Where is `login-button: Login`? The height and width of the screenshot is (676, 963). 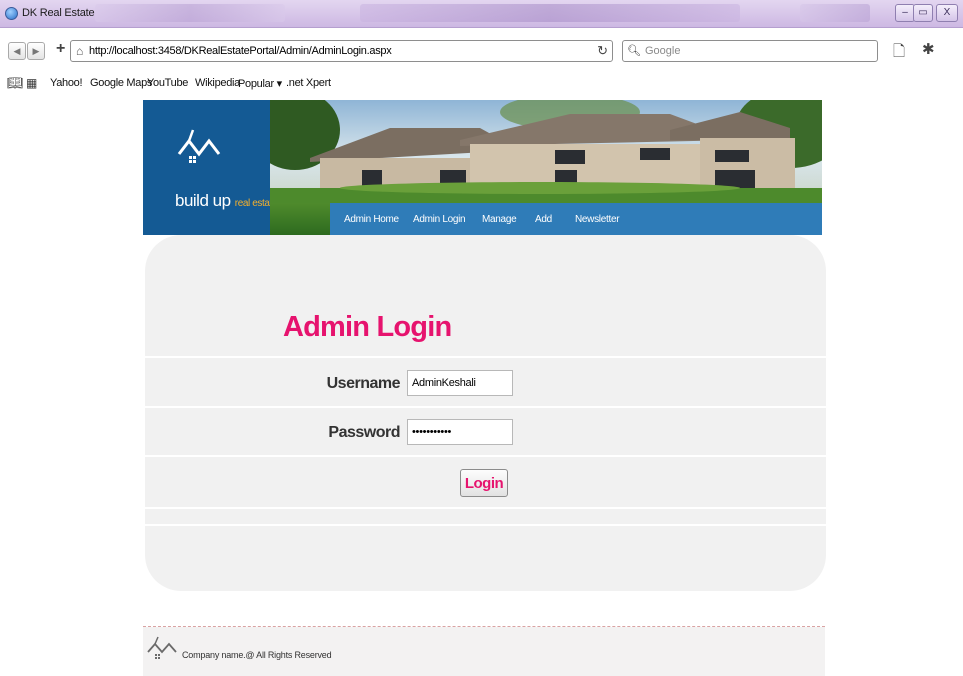
login-button: Login is located at coordinates (484, 483).